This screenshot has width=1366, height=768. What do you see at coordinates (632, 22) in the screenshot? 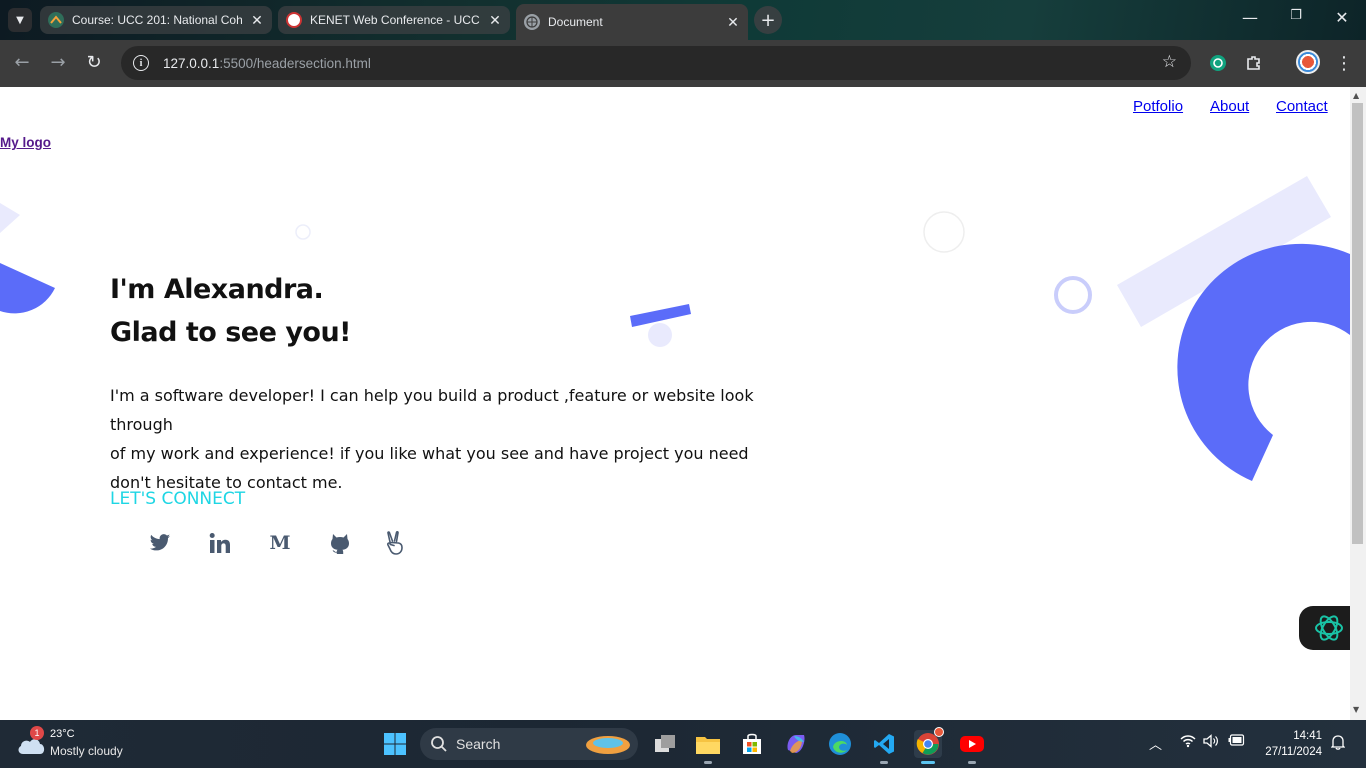
I see `browser-tab-document: Document ✕` at bounding box center [632, 22].